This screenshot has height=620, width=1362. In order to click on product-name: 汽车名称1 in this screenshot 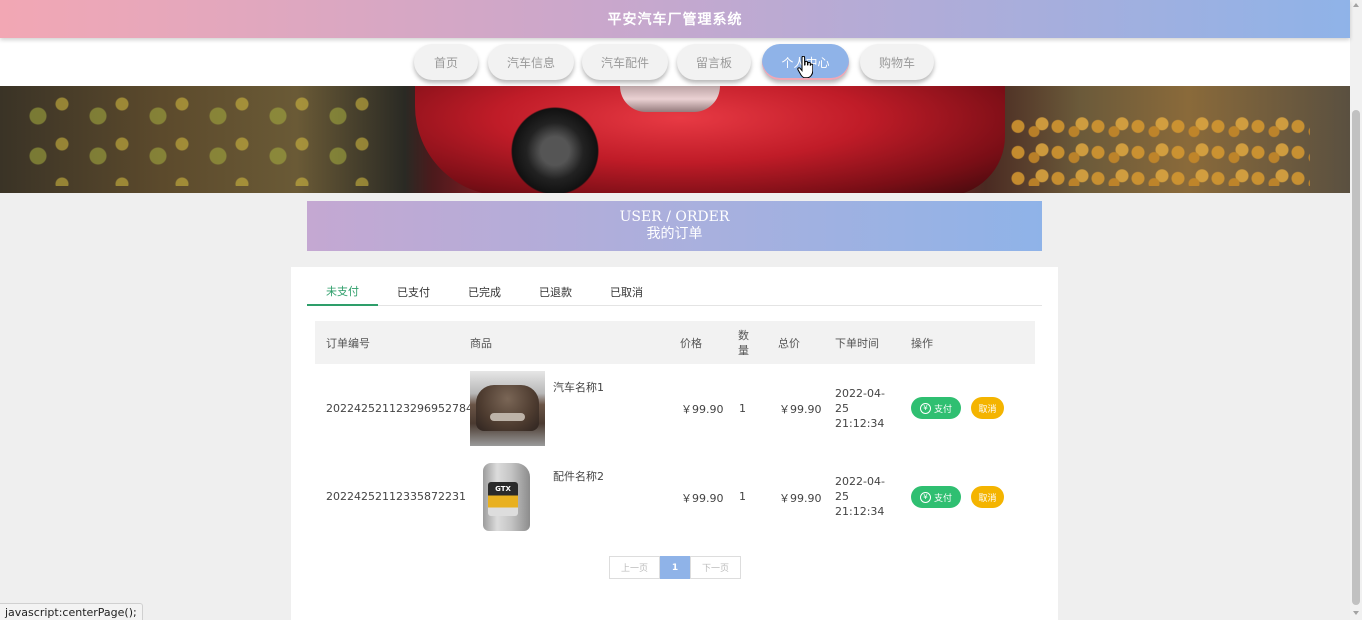, I will do `click(578, 387)`.